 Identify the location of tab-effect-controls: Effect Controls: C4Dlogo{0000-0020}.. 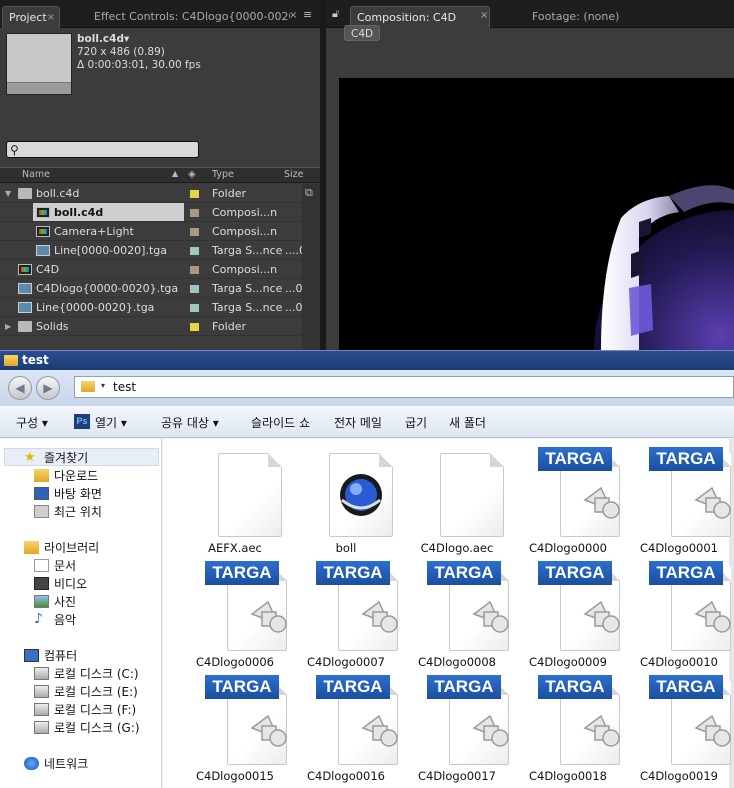
(177, 17).